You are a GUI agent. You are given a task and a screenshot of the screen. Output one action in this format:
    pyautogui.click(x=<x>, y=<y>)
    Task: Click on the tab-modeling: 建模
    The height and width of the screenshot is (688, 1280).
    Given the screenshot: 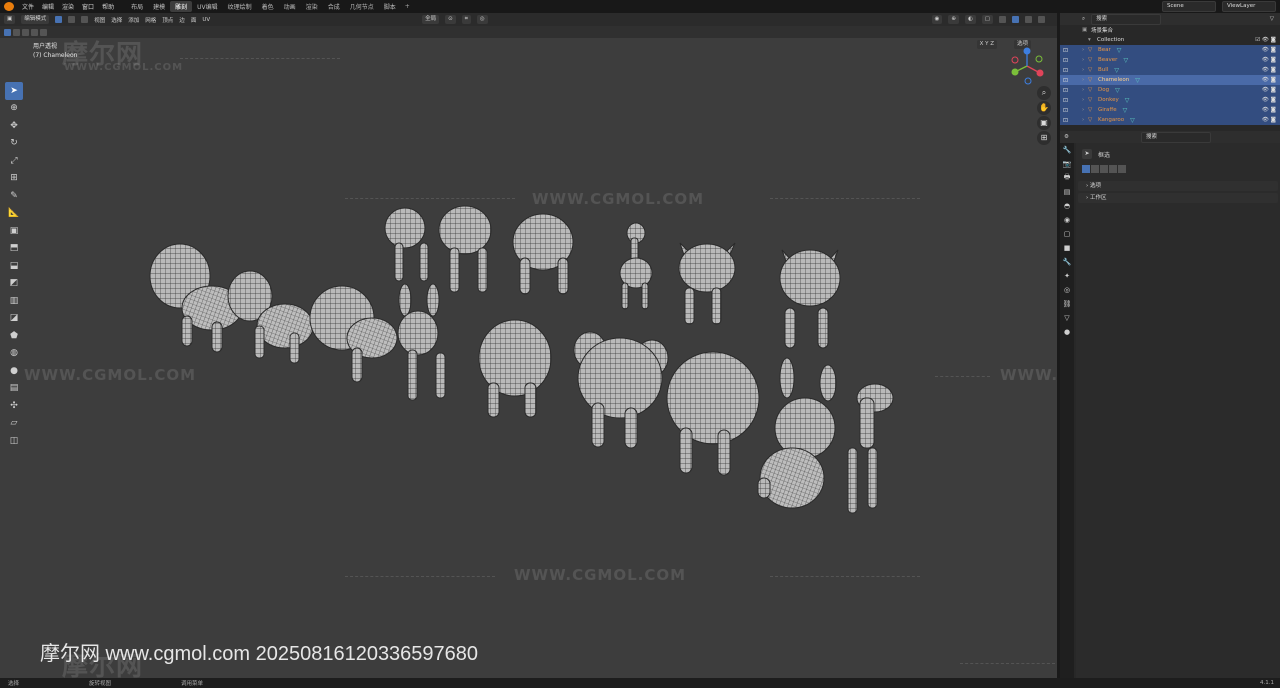 What is the action you would take?
    pyautogui.click(x=159, y=6)
    